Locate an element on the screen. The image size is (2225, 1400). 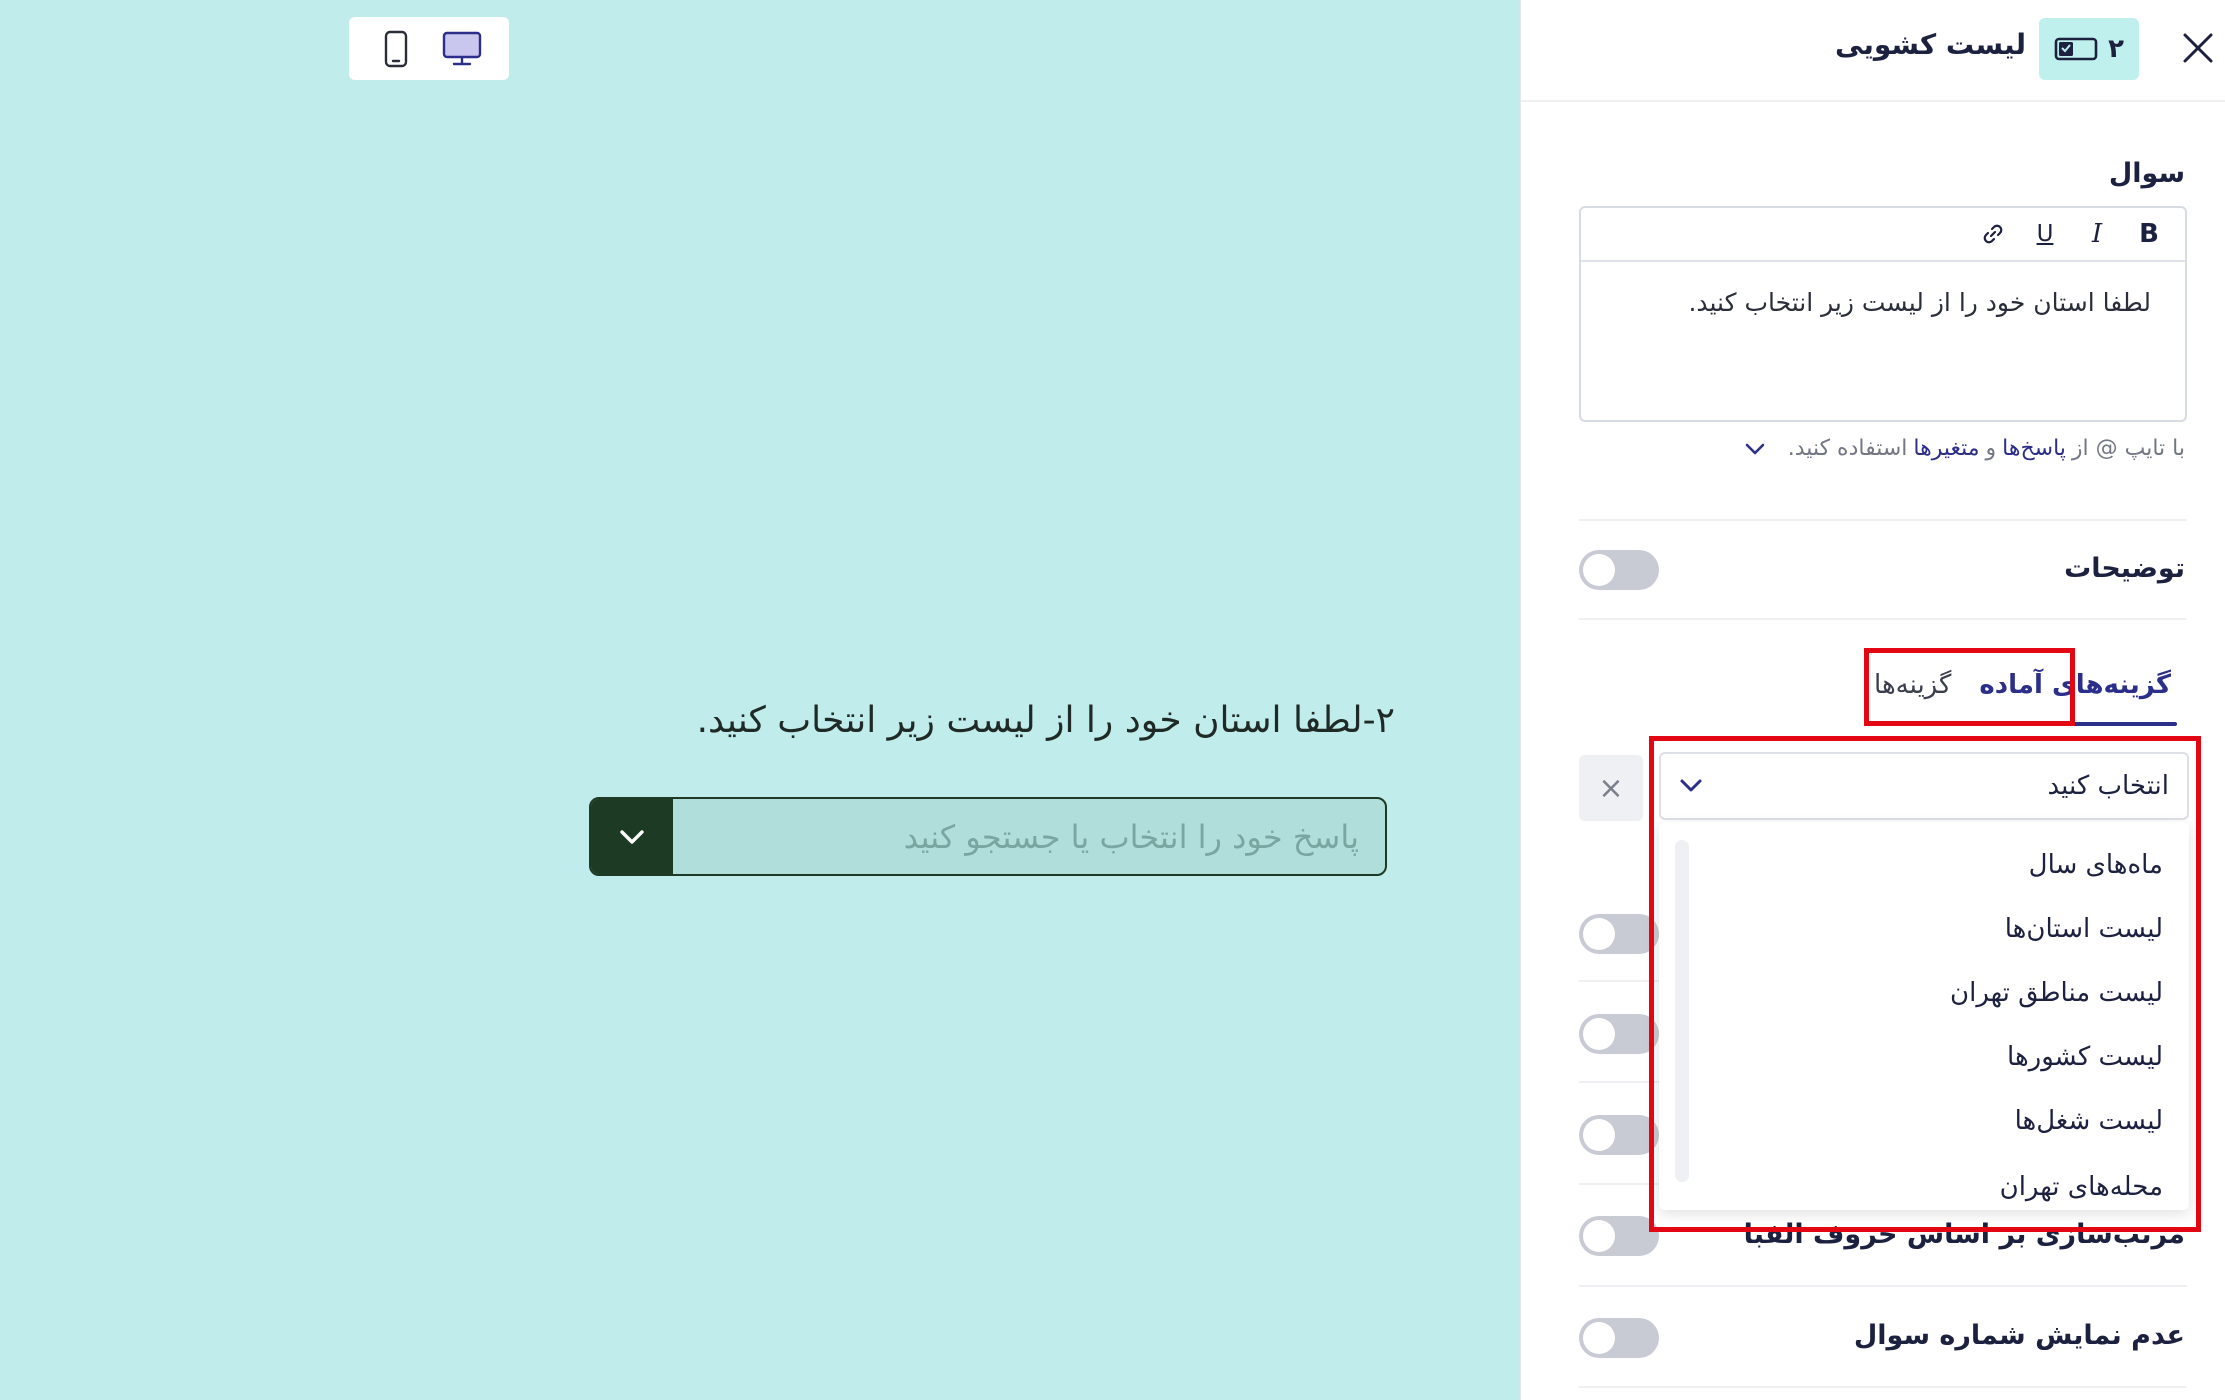
close-button is located at coordinates (2198, 48).